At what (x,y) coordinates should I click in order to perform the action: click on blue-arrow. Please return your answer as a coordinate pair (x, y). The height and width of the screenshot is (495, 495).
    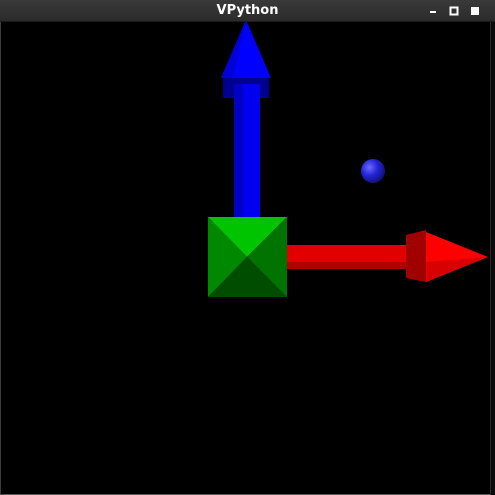
    Looking at the image, I should click on (246, 120).